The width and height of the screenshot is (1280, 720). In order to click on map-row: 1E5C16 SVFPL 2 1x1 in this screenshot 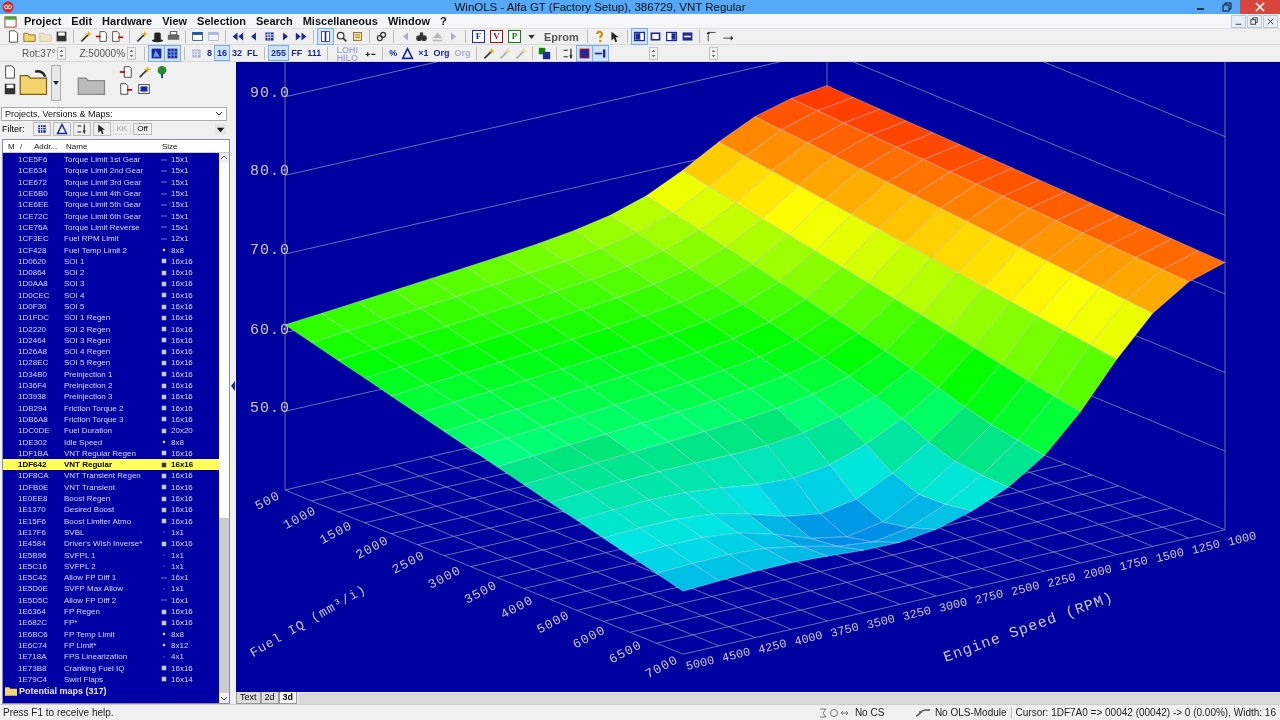, I will do `click(111, 566)`.